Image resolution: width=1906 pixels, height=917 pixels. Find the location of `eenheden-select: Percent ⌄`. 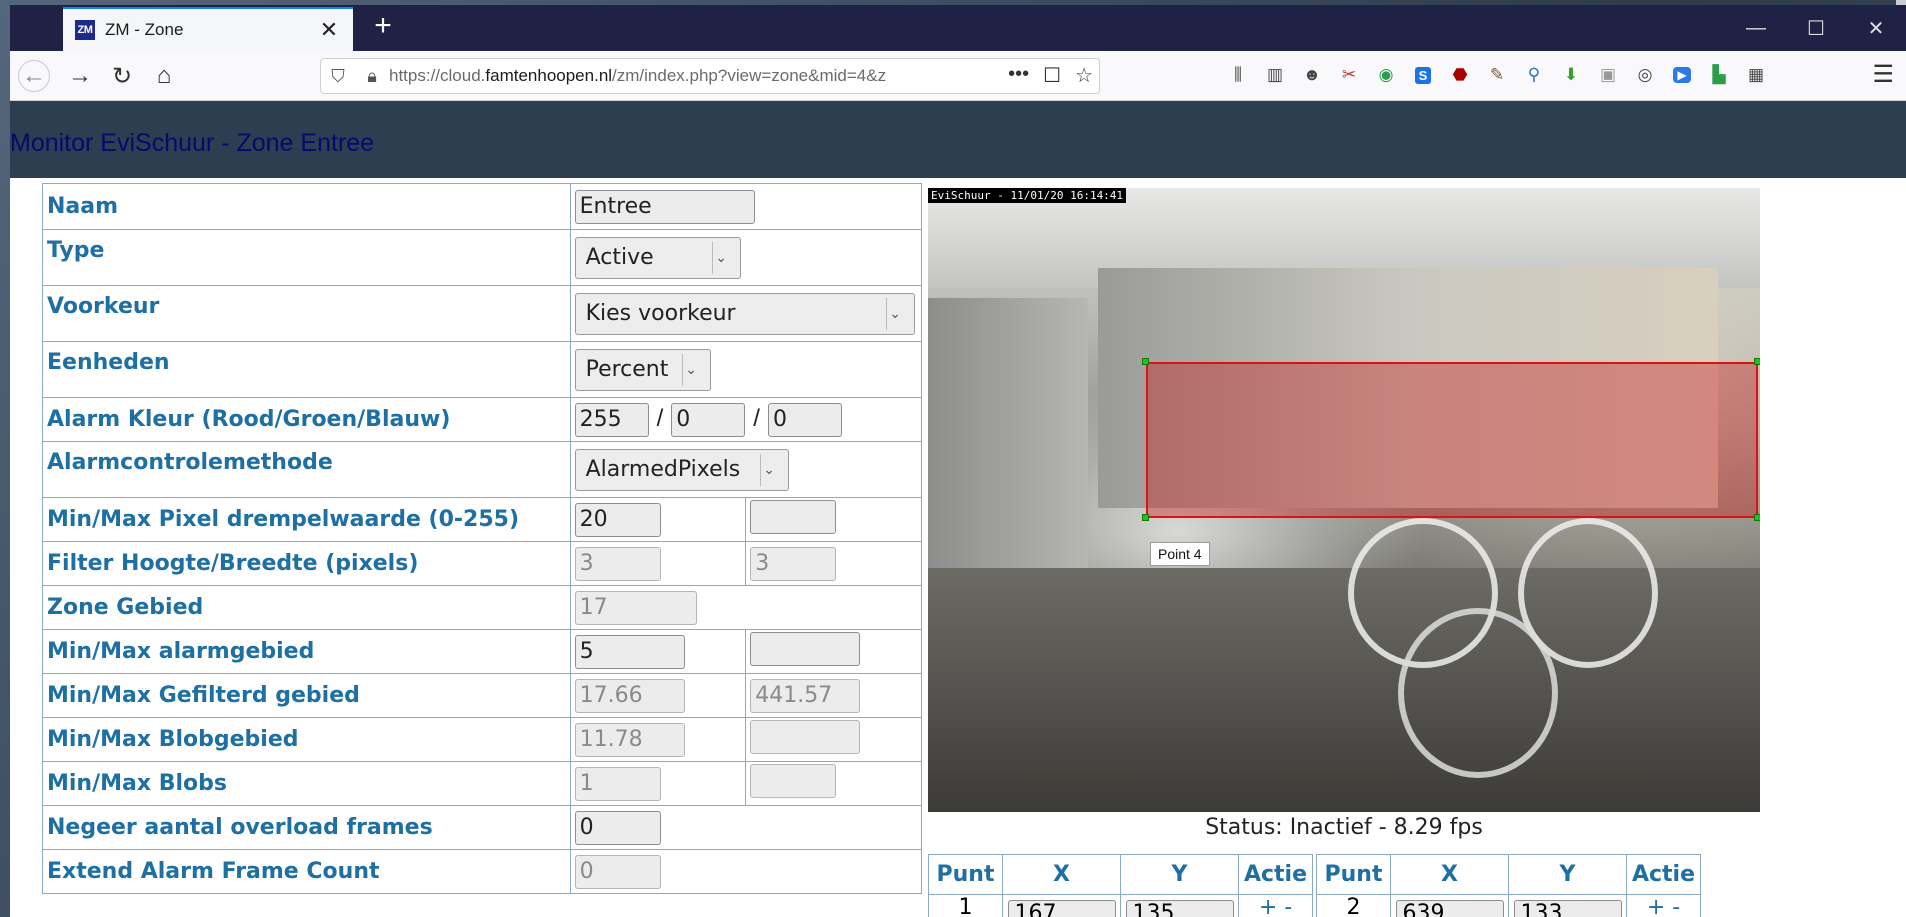

eenheden-select: Percent ⌄ is located at coordinates (642, 369).